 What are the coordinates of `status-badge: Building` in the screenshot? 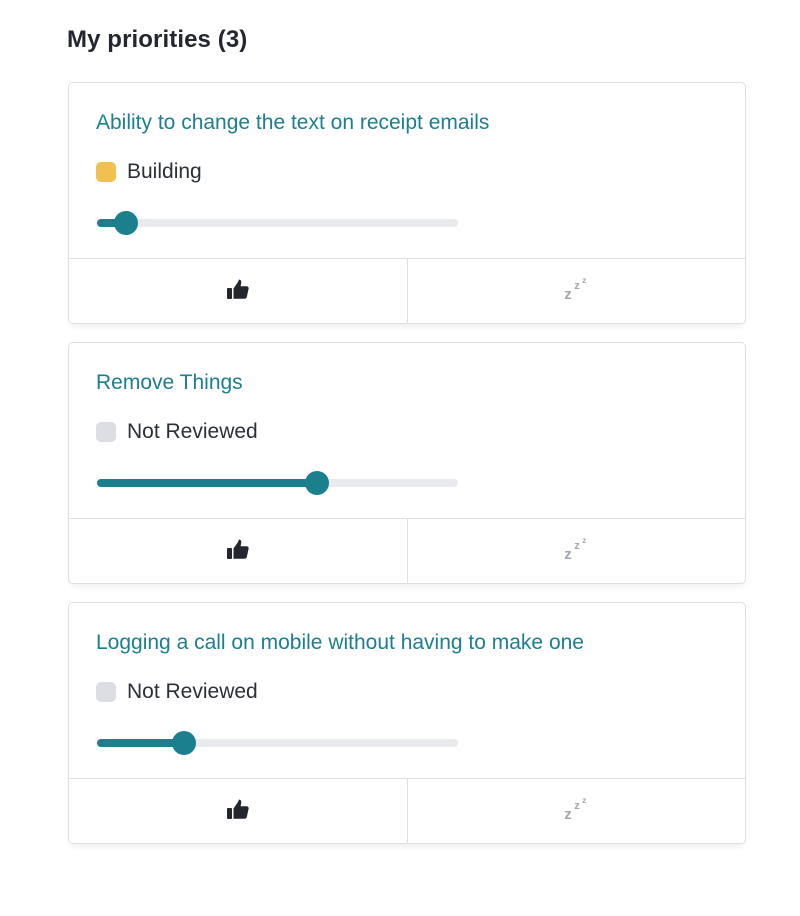 It's located at (149, 172).